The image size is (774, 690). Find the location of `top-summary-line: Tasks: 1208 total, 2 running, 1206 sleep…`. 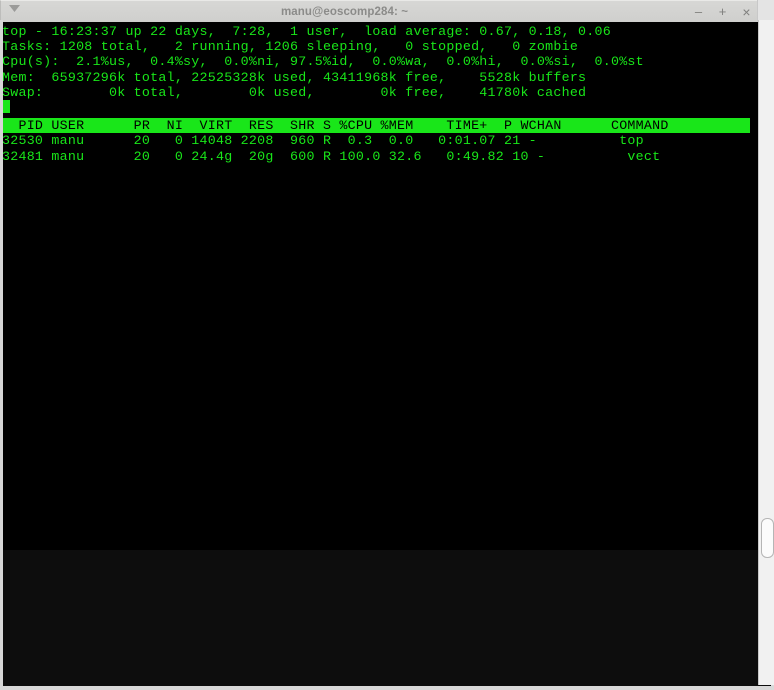

top-summary-line: Tasks: 1208 total, 2 running, 1206 sleep… is located at coordinates (290, 47).